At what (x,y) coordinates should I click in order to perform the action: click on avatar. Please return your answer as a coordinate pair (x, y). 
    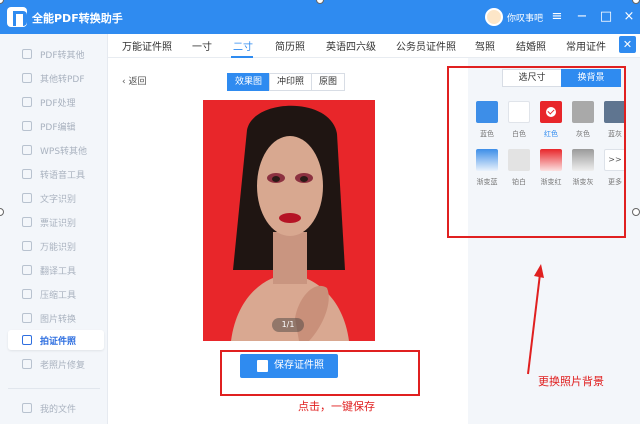
    Looking at the image, I should click on (494, 17).